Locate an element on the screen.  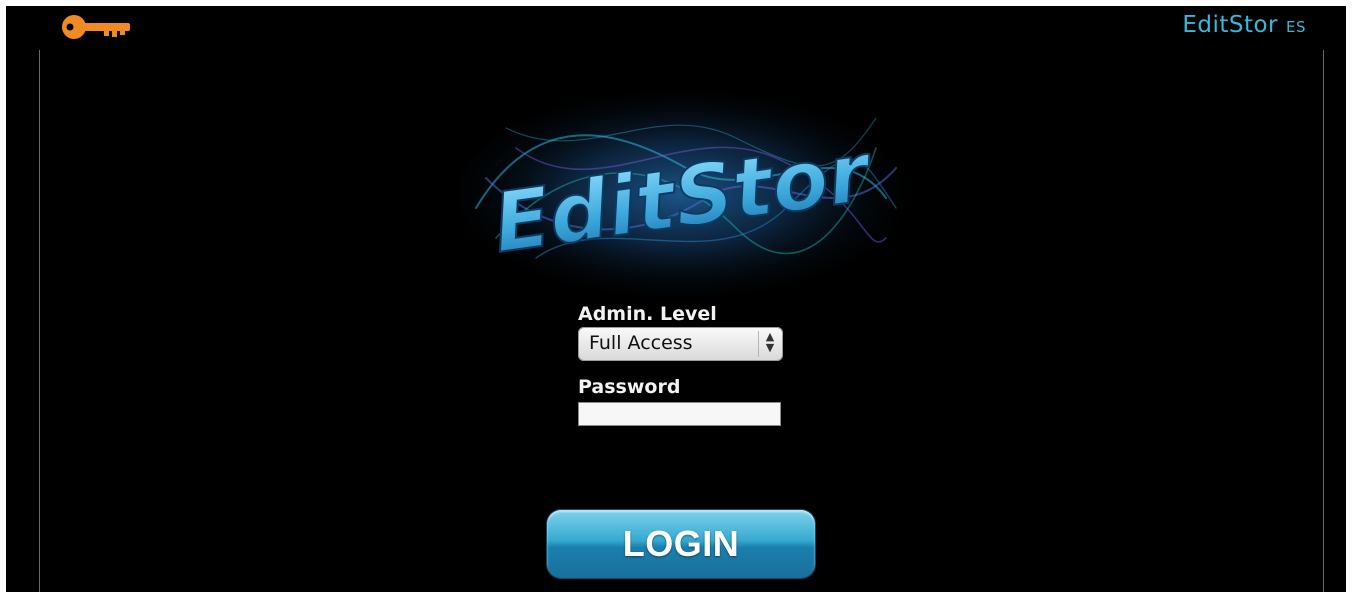
admin-level-value: Full Access is located at coordinates (641, 343).